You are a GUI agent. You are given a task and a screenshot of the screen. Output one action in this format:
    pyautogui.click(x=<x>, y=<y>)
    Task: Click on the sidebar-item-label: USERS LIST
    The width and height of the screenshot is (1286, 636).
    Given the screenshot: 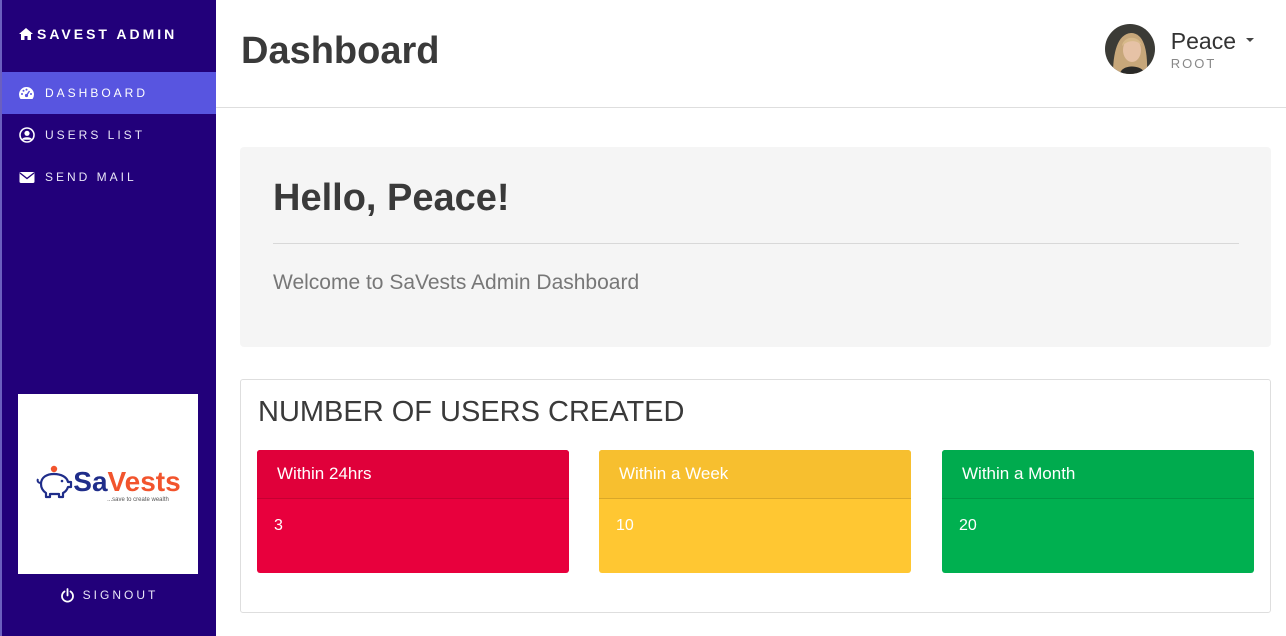 What is the action you would take?
    pyautogui.click(x=95, y=135)
    